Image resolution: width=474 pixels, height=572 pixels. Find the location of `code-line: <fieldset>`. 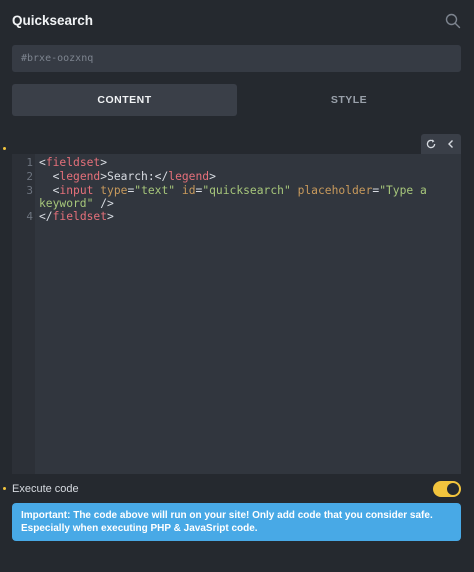

code-line: <fieldset> is located at coordinates (73, 162).